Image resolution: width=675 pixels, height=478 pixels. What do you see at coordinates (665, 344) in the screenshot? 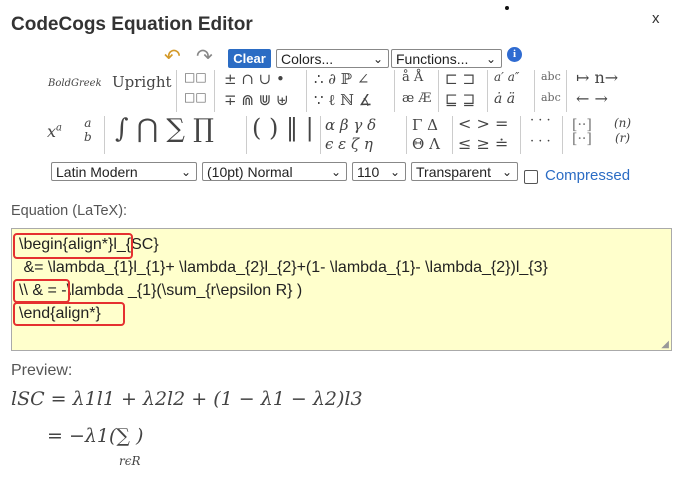
I see `resize-handle: ◢` at bounding box center [665, 344].